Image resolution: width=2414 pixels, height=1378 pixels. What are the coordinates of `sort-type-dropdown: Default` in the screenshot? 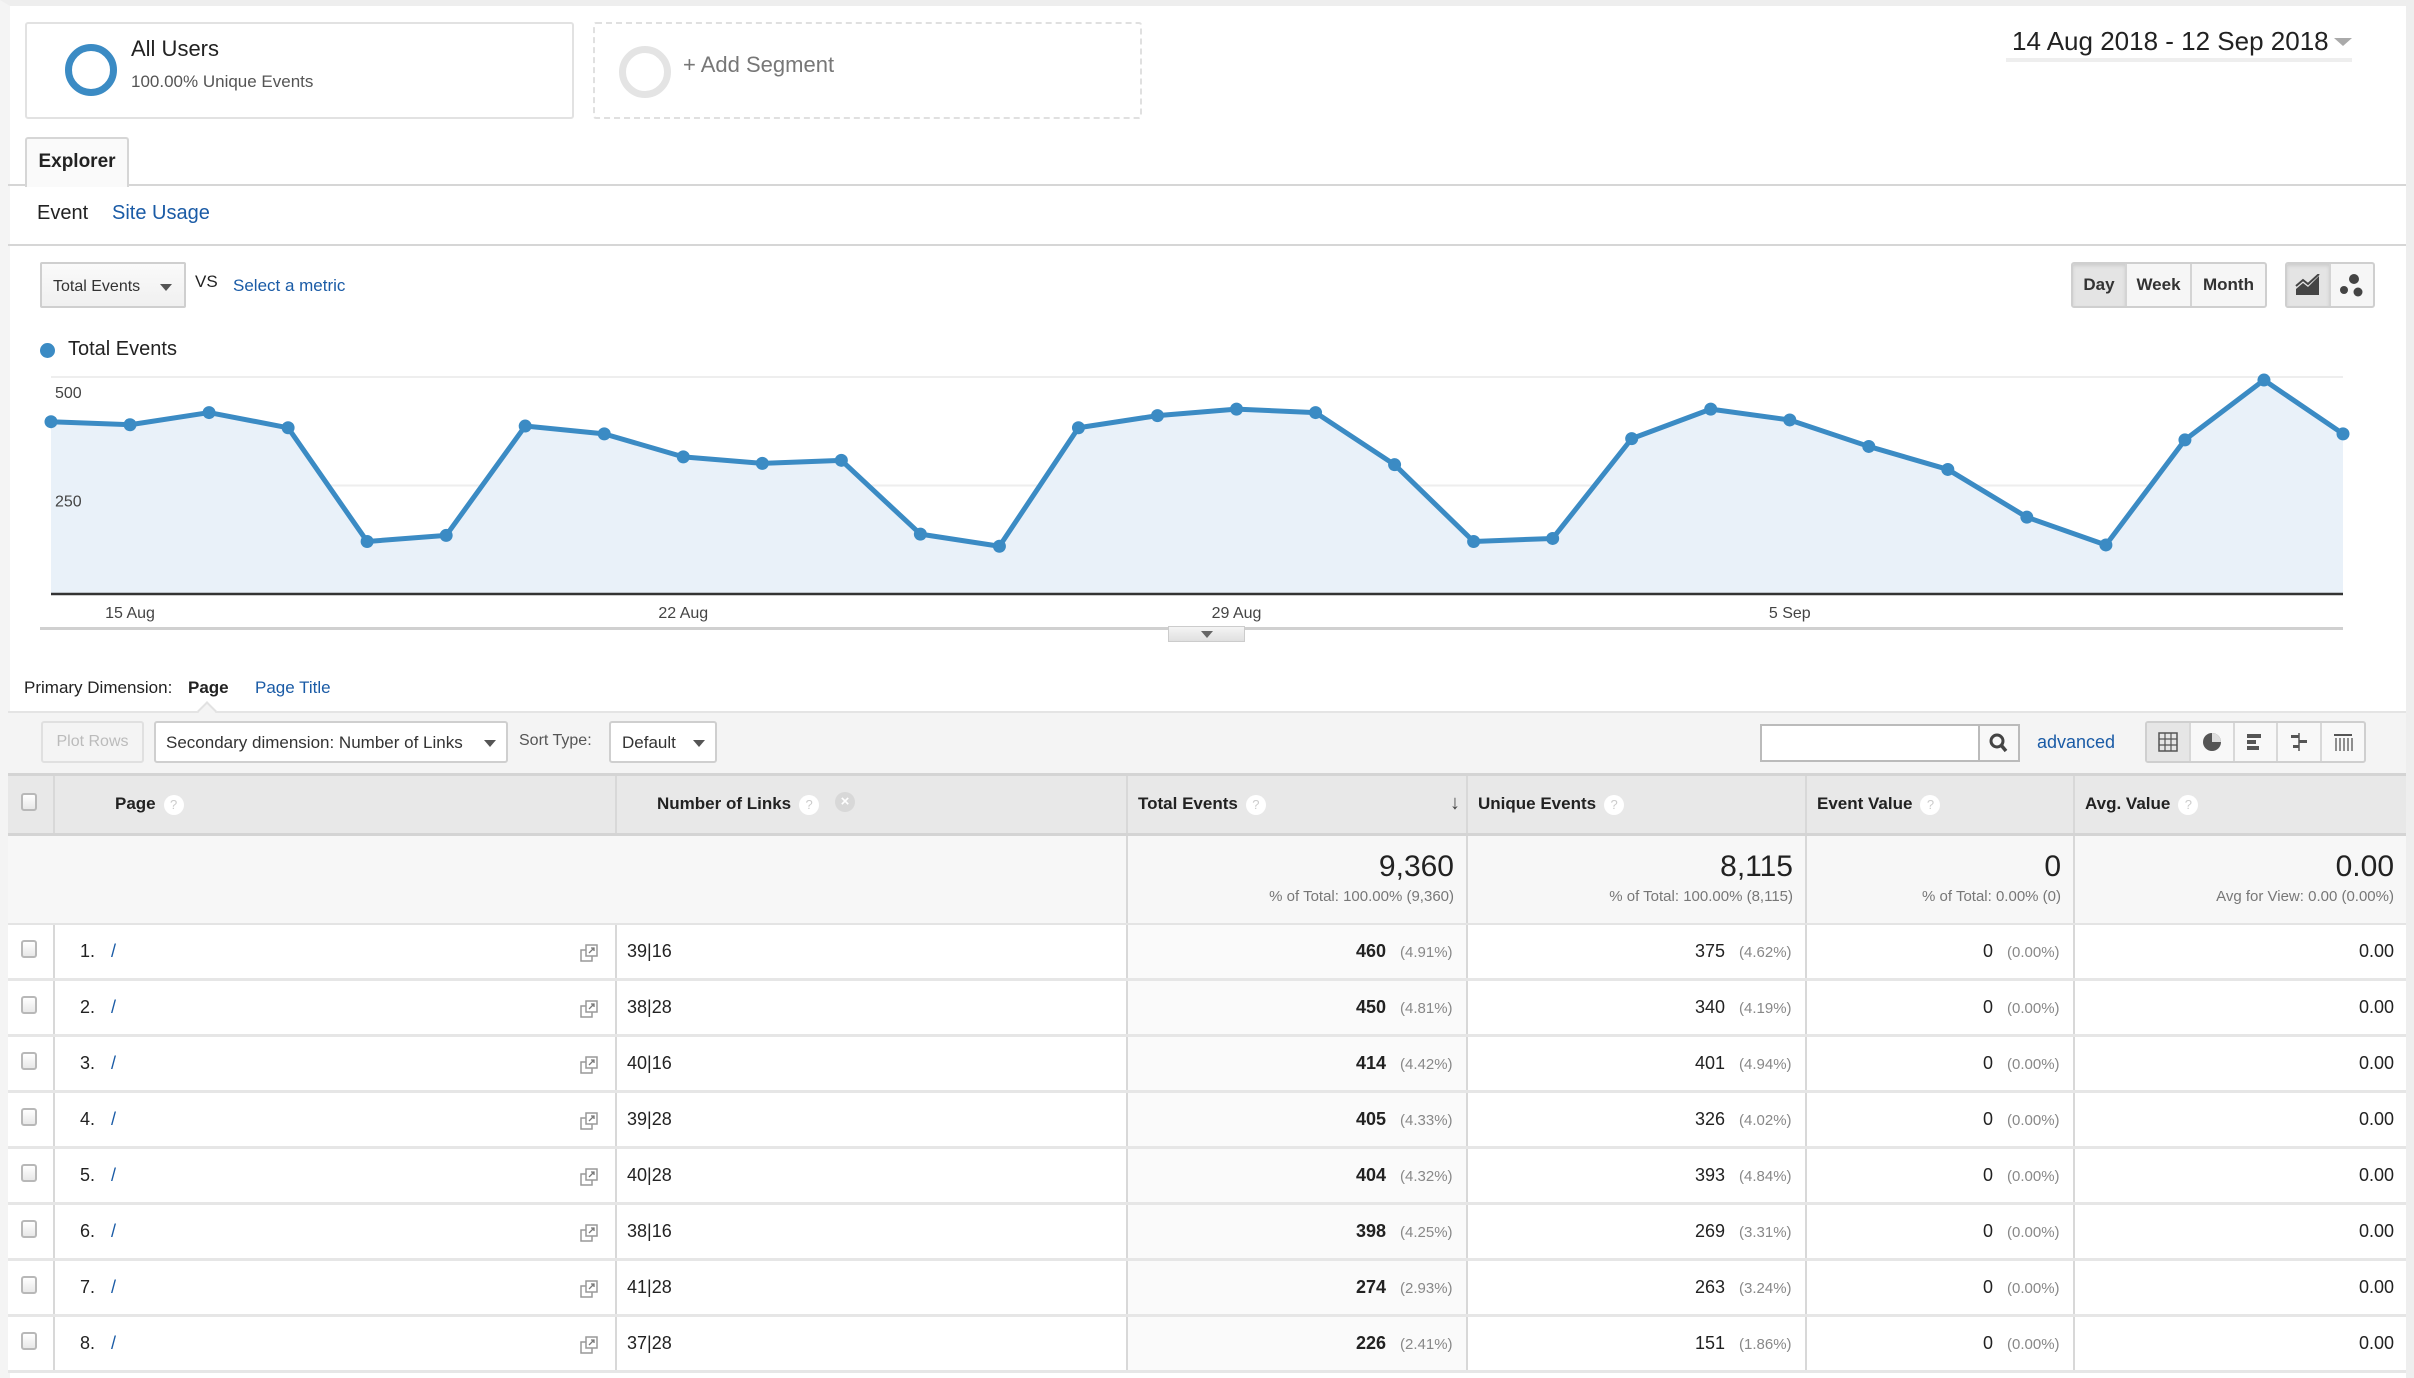 It's located at (663, 742).